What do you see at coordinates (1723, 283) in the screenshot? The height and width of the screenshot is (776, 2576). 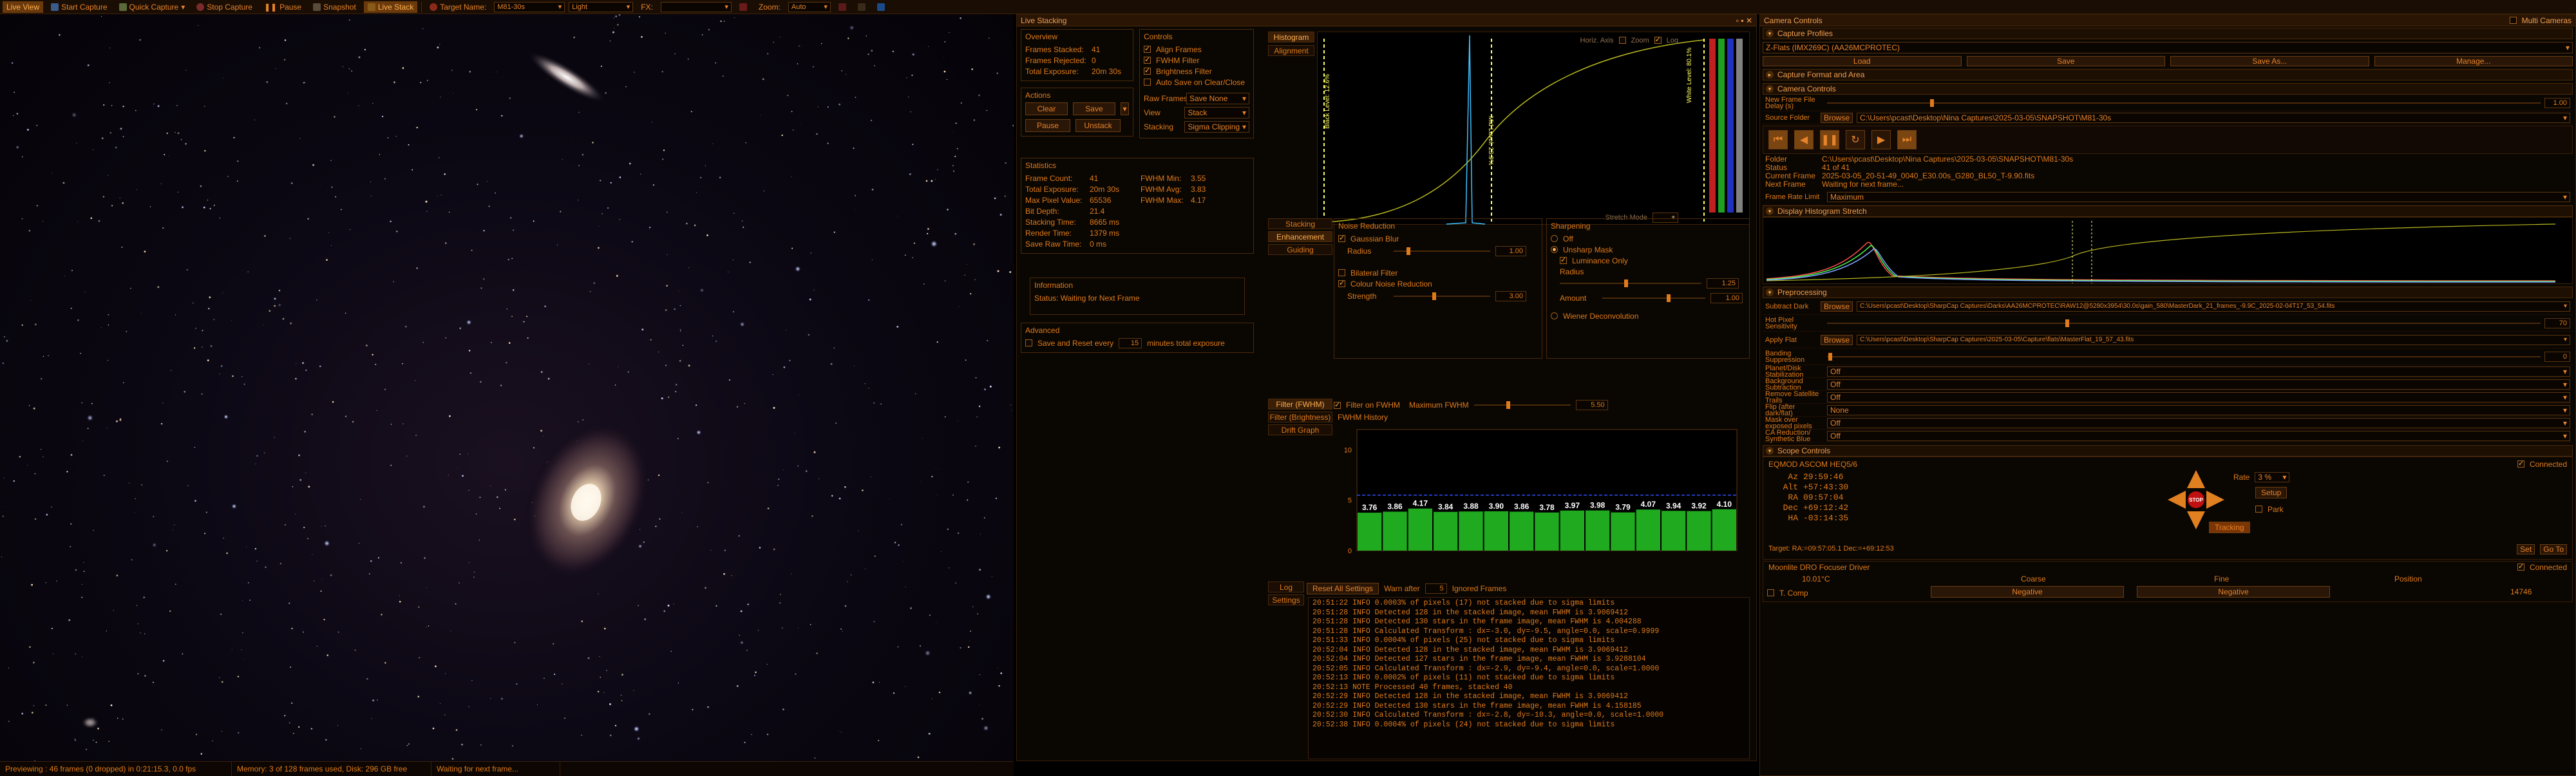 I see `sharpen-radius-value: 1.25` at bounding box center [1723, 283].